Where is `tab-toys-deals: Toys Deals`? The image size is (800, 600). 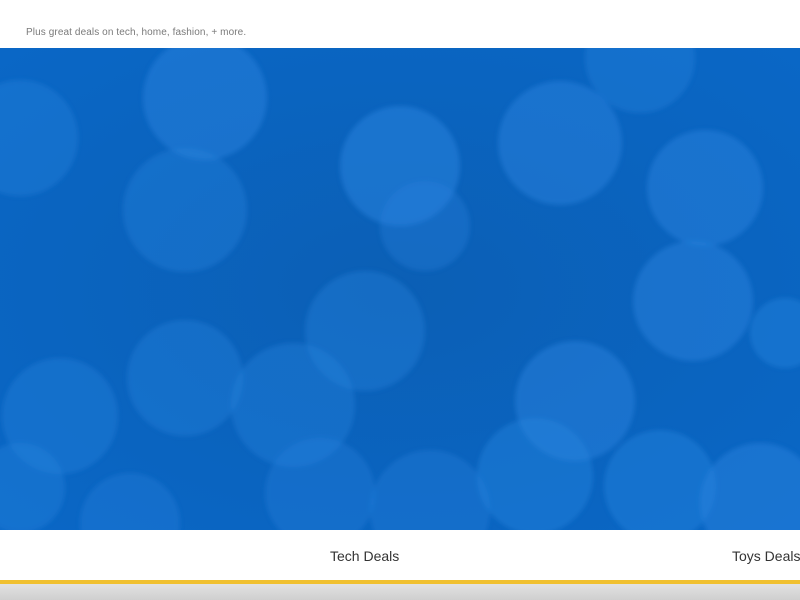 tab-toys-deals: Toys Deals is located at coordinates (766, 556).